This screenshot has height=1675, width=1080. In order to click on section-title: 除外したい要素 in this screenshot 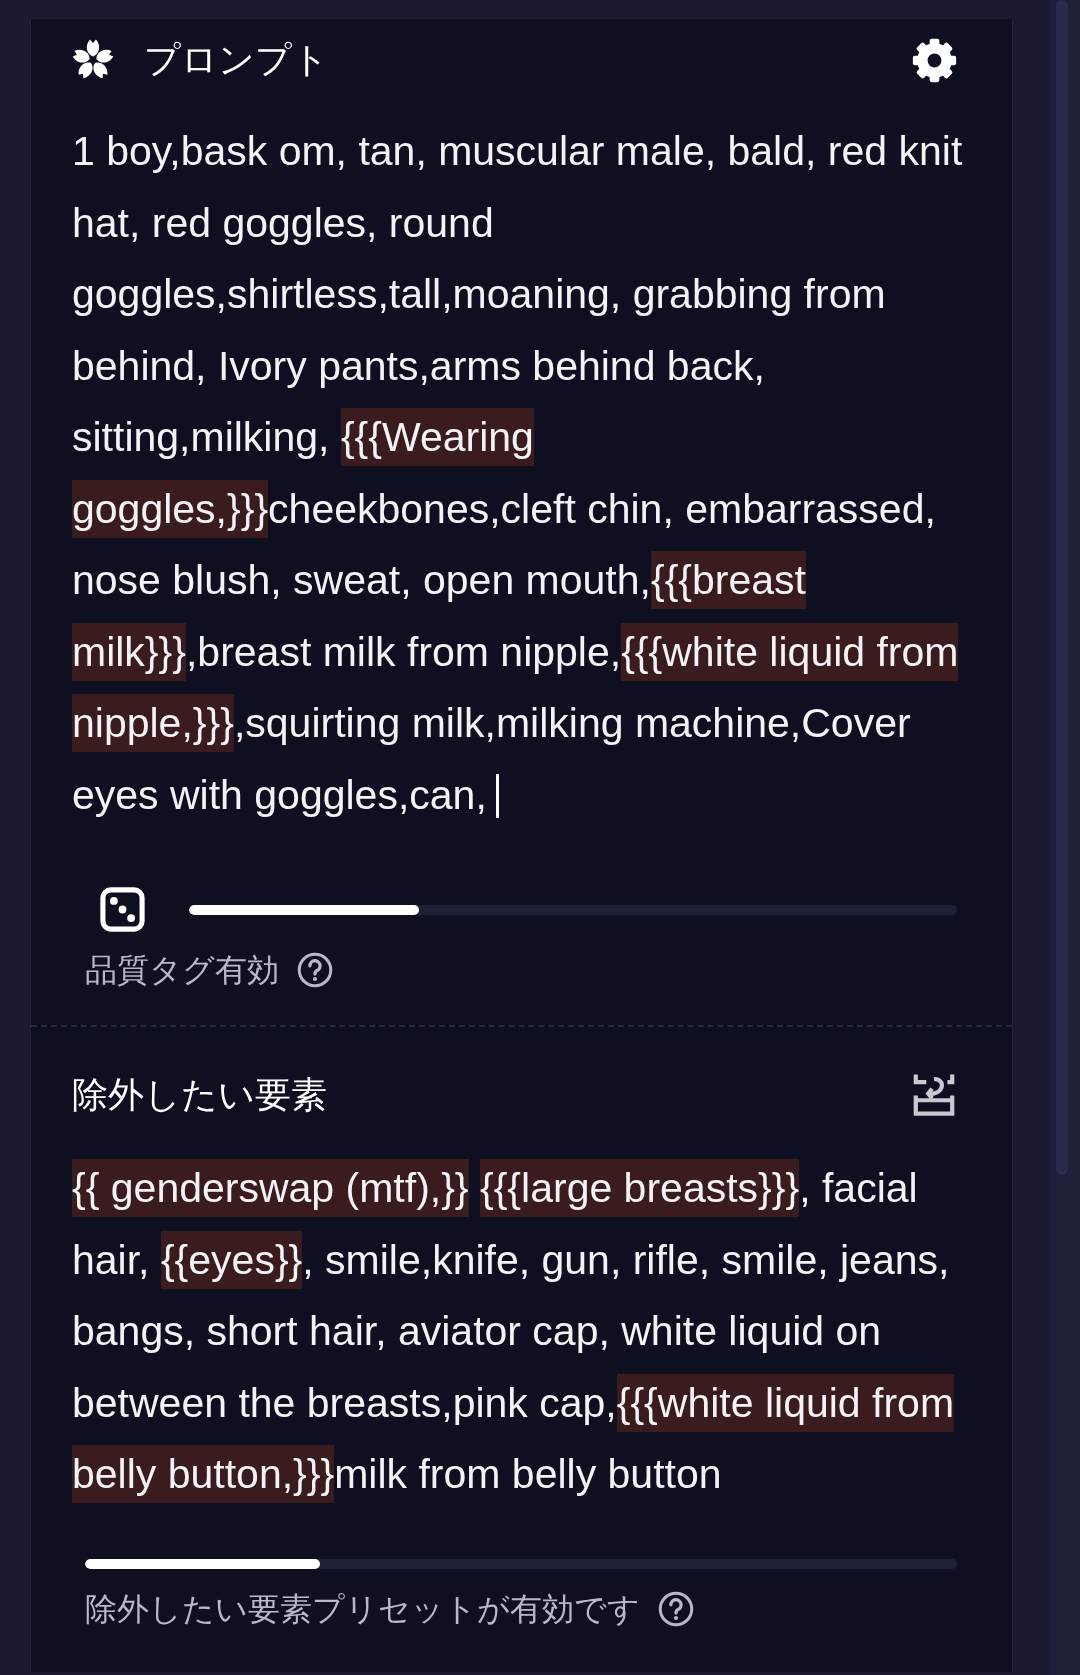, I will do `click(199, 1094)`.